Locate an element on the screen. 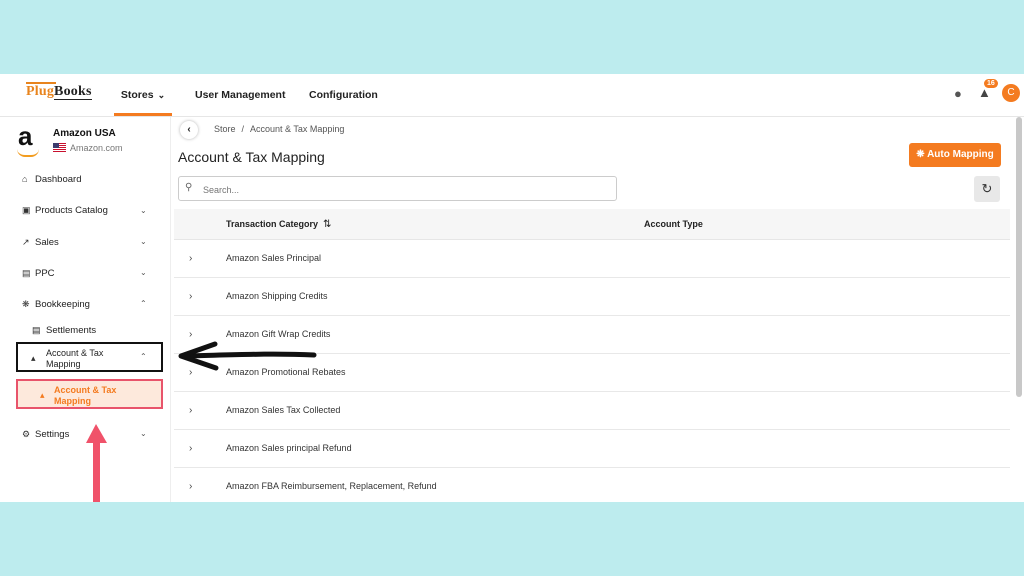  breadcrumb-store: Store is located at coordinates (225, 129).